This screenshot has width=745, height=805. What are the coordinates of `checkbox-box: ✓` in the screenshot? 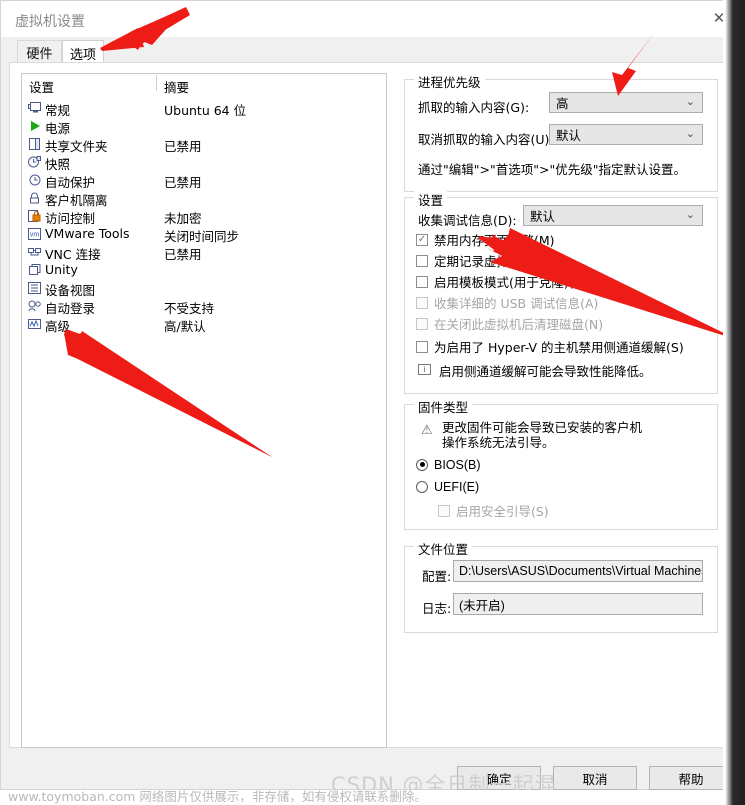 It's located at (422, 239).